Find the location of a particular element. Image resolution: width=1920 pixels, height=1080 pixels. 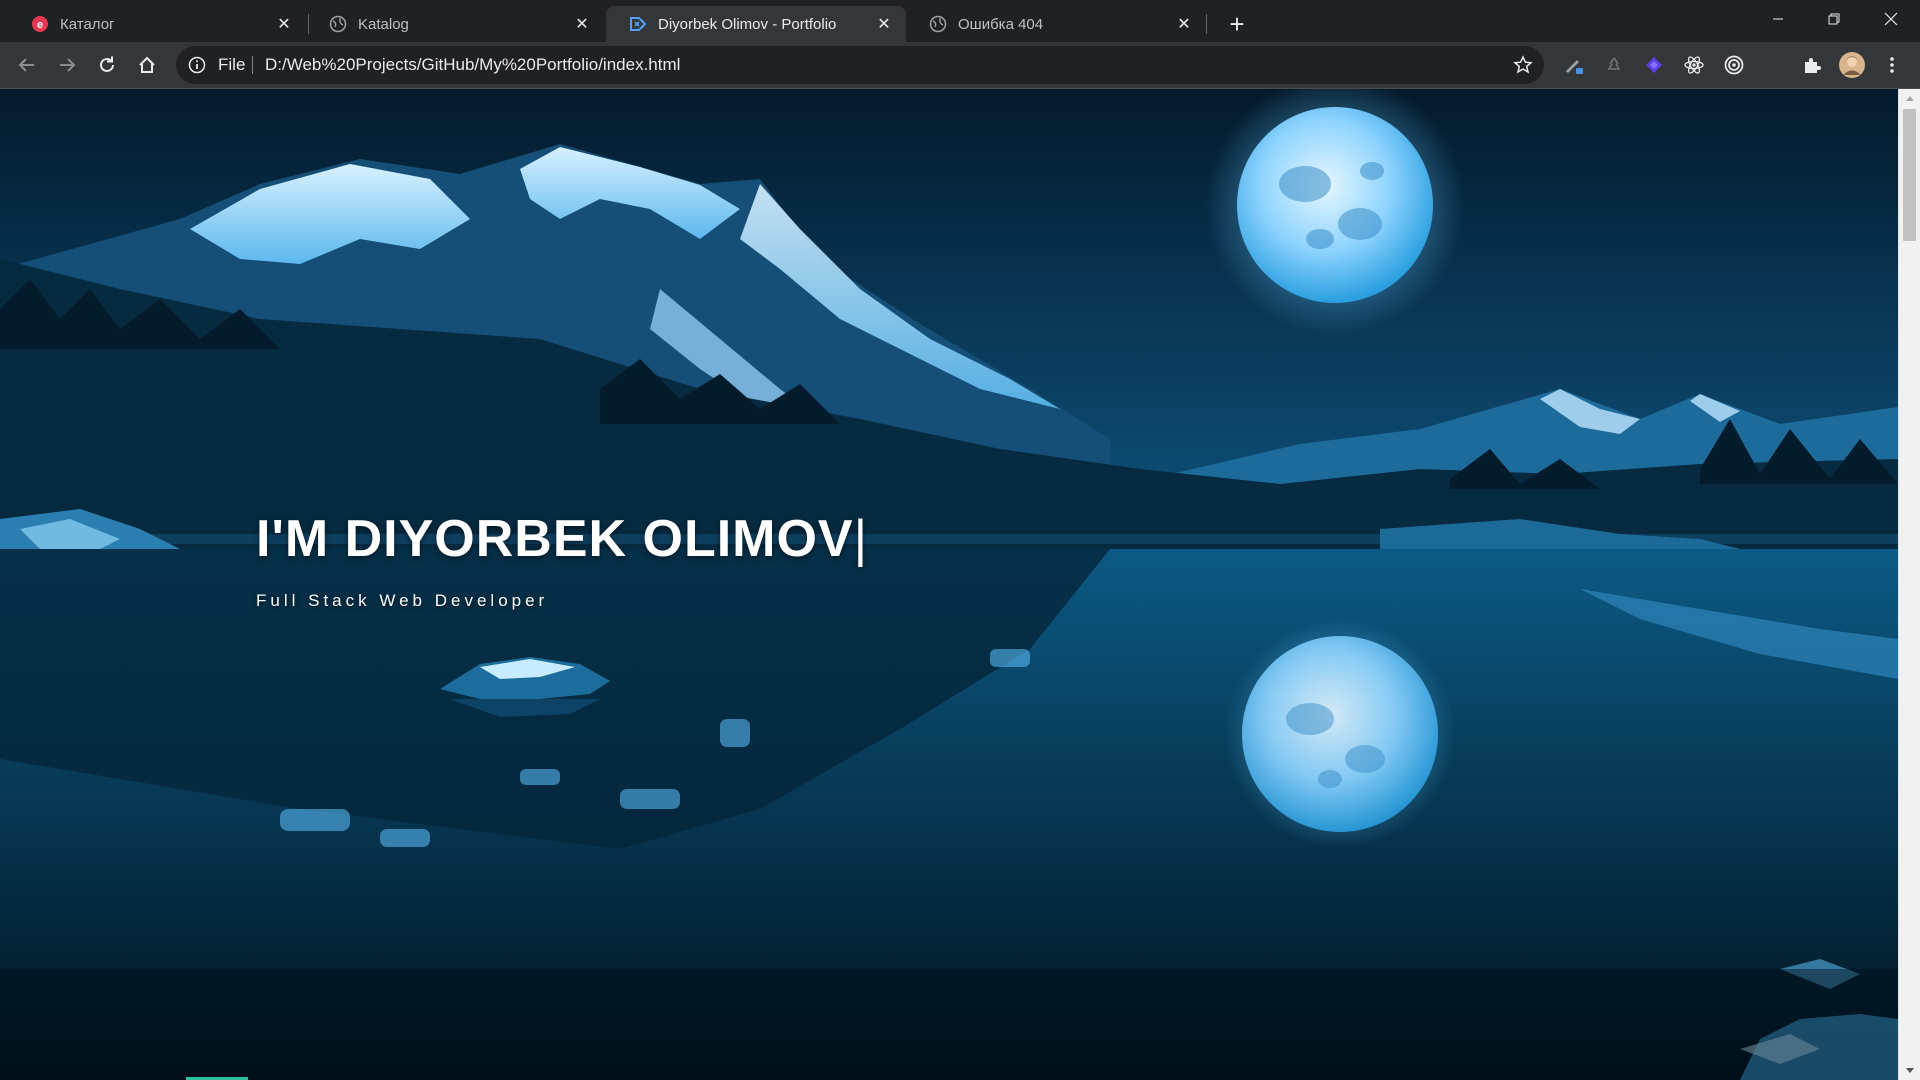

scroll-thumb is located at coordinates (1909, 175).